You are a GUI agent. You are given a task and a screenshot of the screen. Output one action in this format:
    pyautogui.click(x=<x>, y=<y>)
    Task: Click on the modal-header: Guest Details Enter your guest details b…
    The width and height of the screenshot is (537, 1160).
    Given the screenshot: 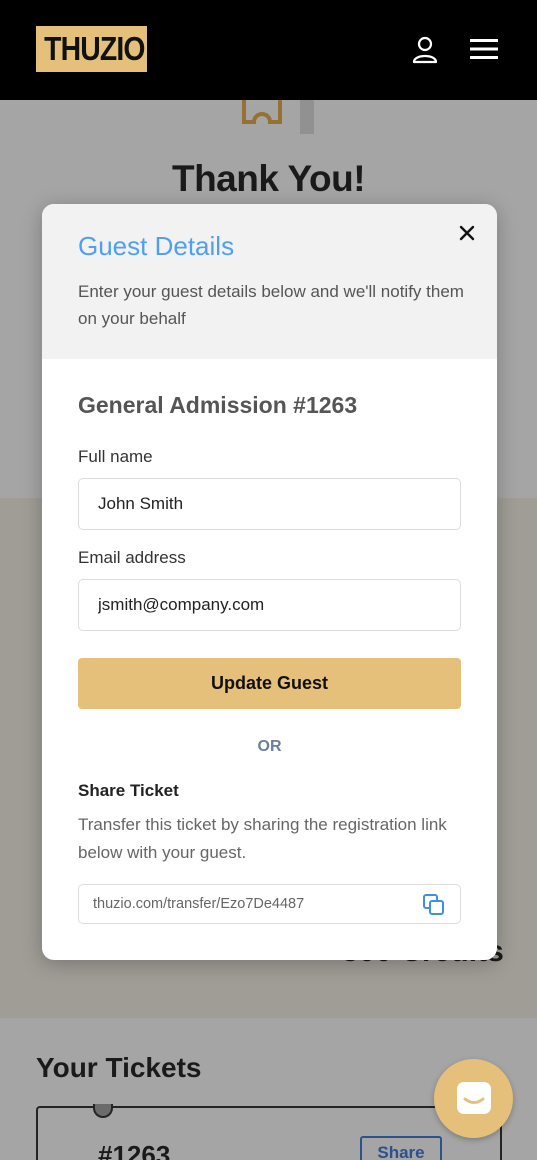 What is the action you would take?
    pyautogui.click(x=269, y=281)
    